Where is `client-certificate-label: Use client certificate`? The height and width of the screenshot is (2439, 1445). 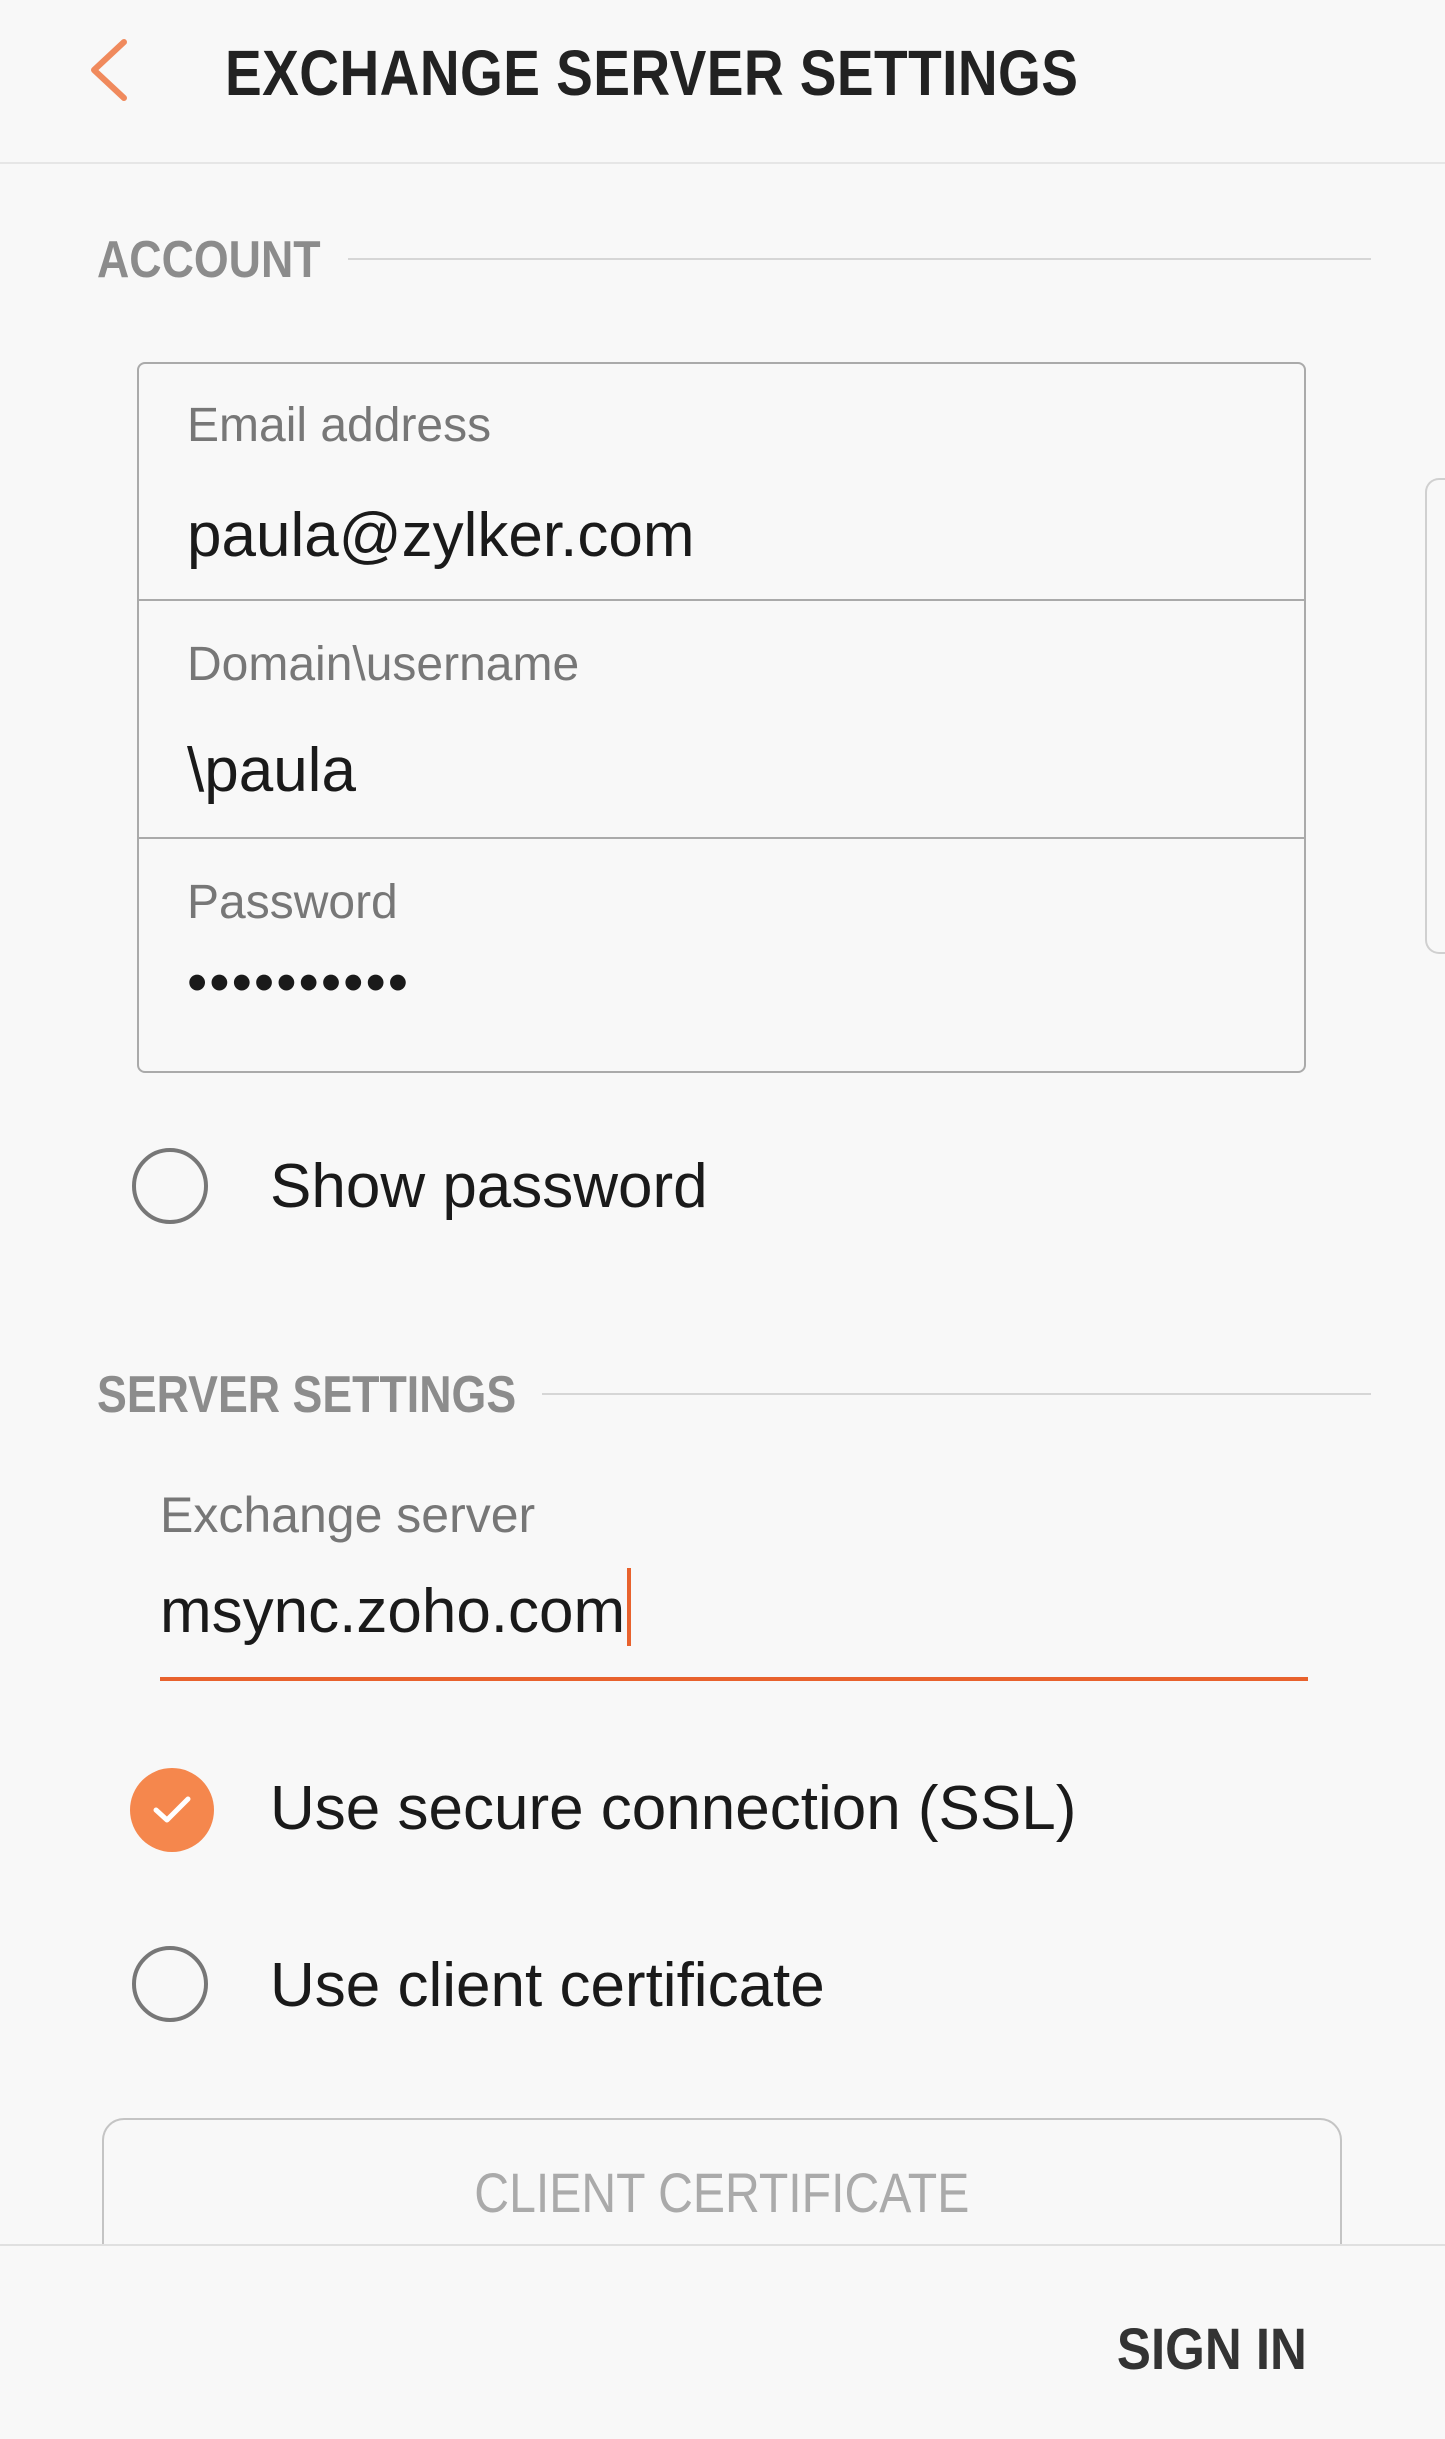
client-certificate-label: Use client certificate is located at coordinates (547, 1985).